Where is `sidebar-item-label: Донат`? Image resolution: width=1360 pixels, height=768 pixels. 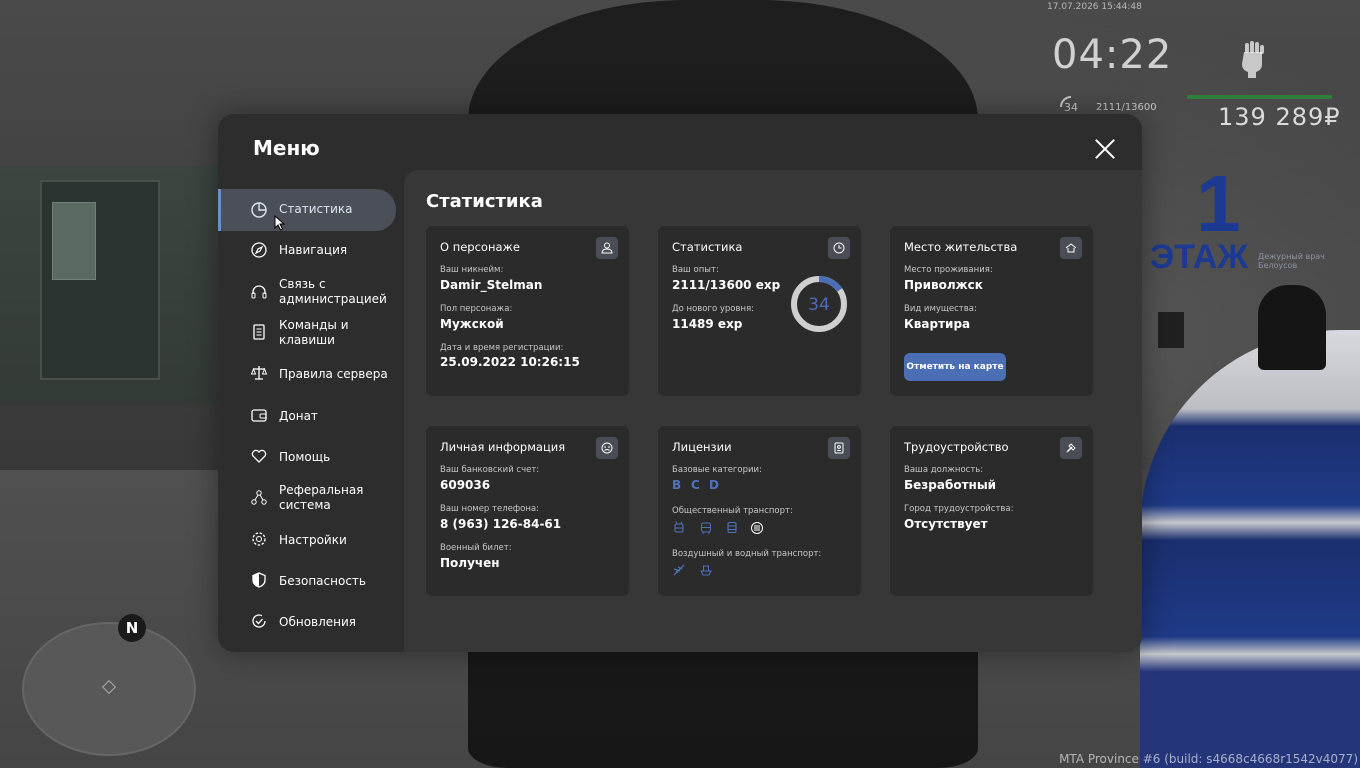
sidebar-item-label: Донат is located at coordinates (298, 416).